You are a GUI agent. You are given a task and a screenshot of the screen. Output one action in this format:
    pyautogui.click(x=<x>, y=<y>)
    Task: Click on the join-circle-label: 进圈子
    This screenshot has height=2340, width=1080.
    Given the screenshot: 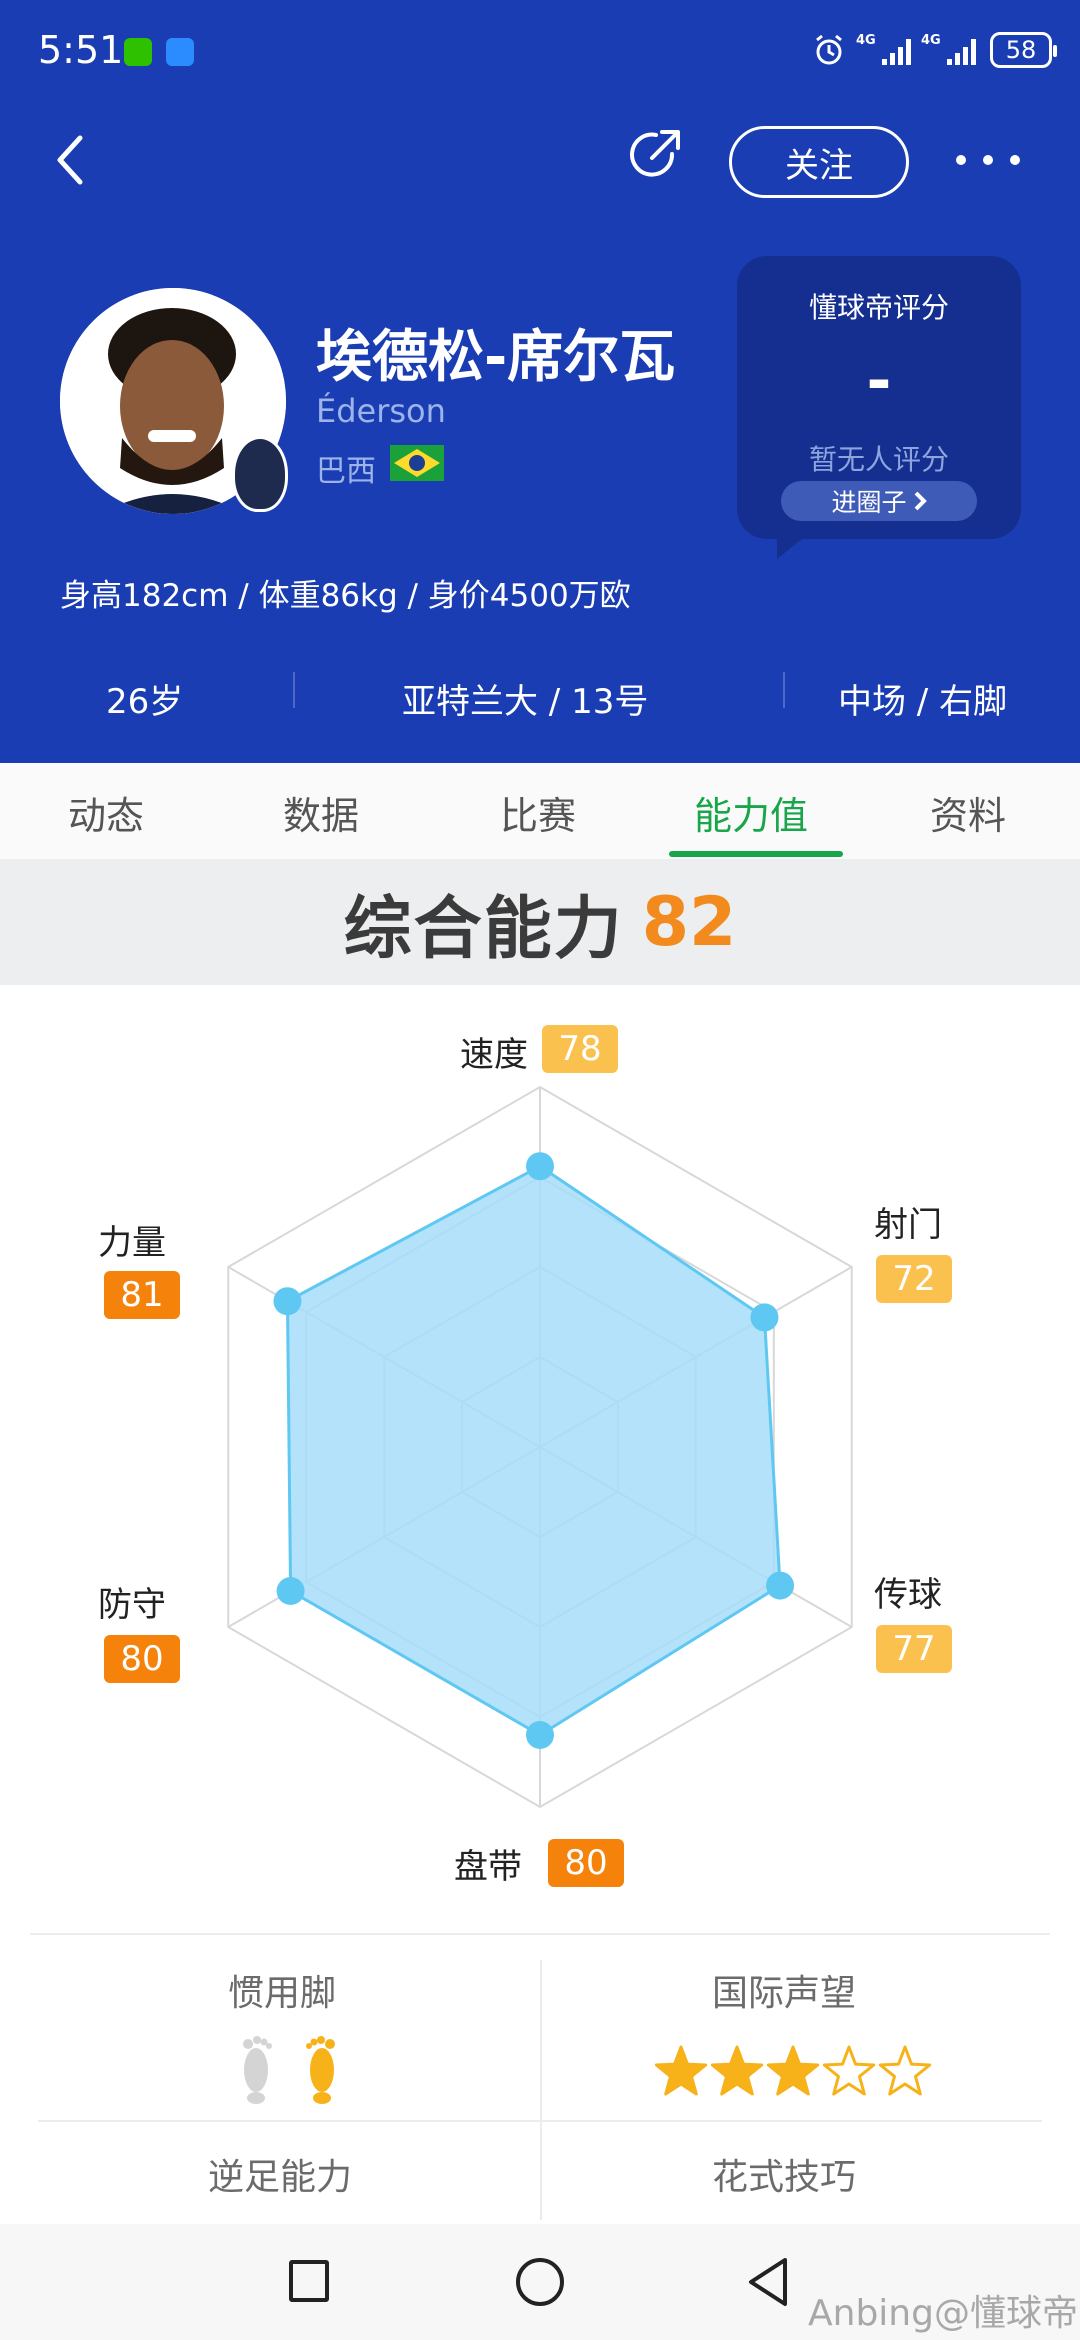 What is the action you would take?
    pyautogui.click(x=869, y=502)
    